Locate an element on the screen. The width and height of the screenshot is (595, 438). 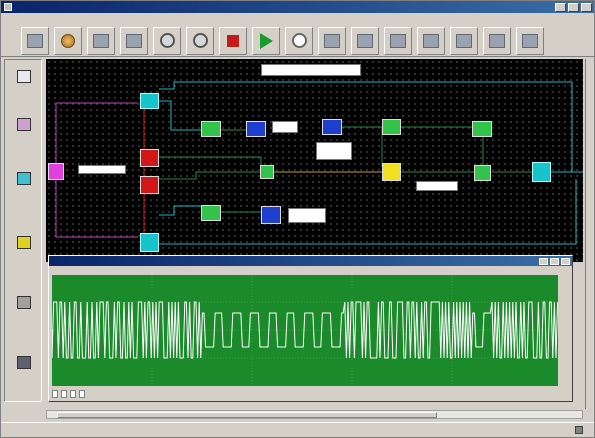
component-palette is located at coordinates (23, 230).